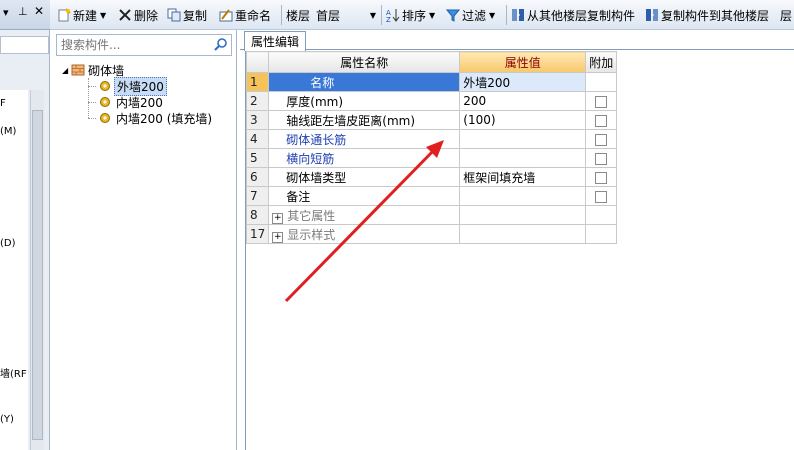 This screenshot has width=794, height=450. I want to click on brick-wall-icon, so click(78, 70).